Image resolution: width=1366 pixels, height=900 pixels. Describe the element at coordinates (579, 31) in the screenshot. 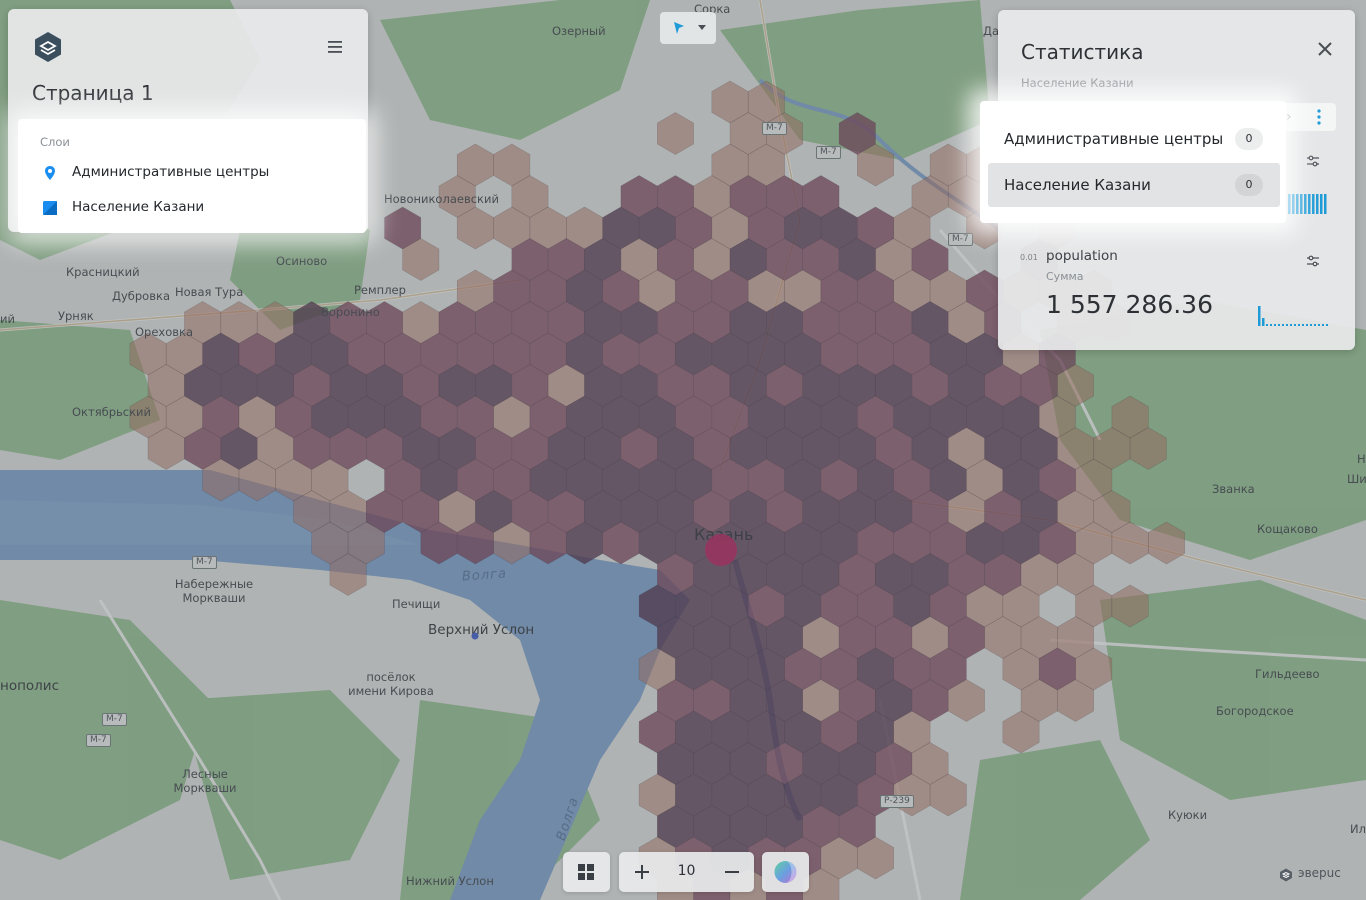

I see `place-label: Озерный` at that location.